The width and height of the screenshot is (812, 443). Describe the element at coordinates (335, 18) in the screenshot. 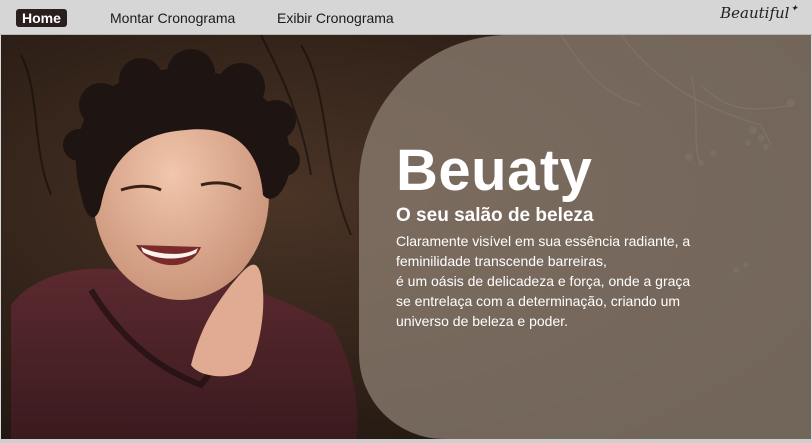

I see `nav-exibir-cronograma-link: Exibir Cronograma` at that location.